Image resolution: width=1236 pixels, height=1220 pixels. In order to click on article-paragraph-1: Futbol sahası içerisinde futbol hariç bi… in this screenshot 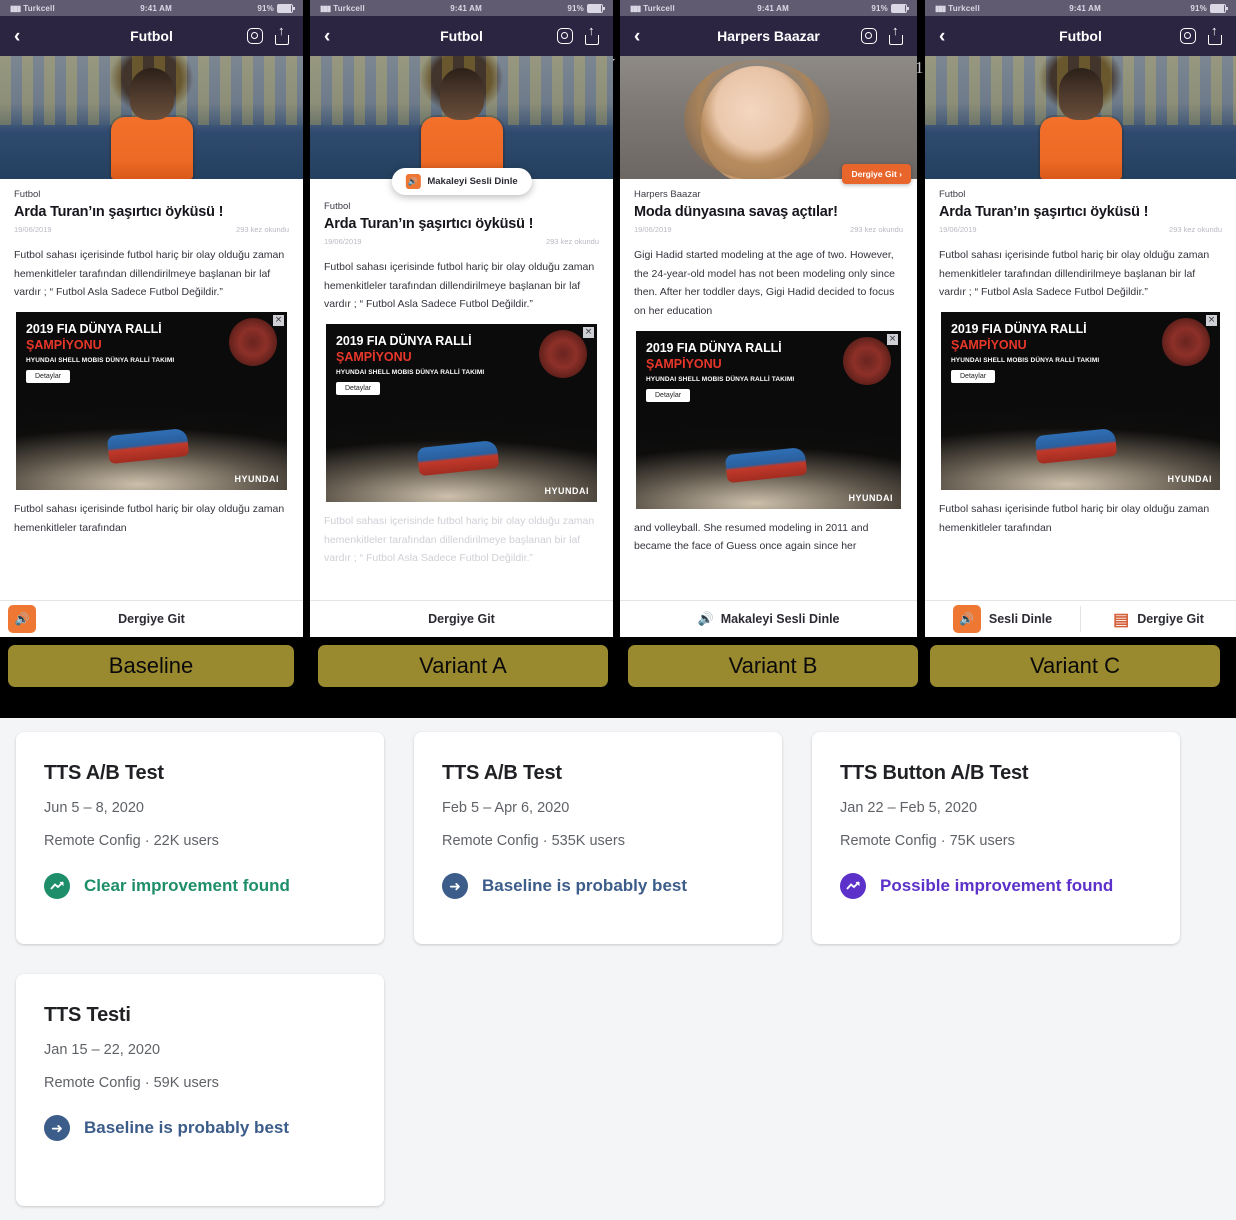, I will do `click(459, 286)`.